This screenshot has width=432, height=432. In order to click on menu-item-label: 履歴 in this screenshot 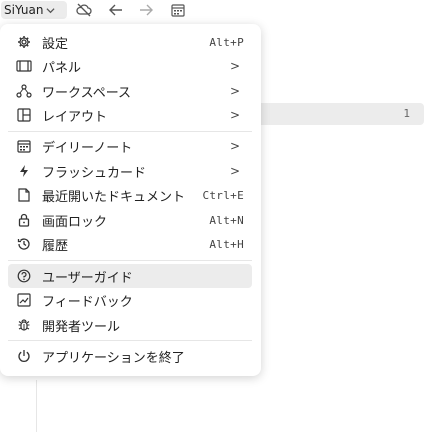, I will do `click(55, 246)`.